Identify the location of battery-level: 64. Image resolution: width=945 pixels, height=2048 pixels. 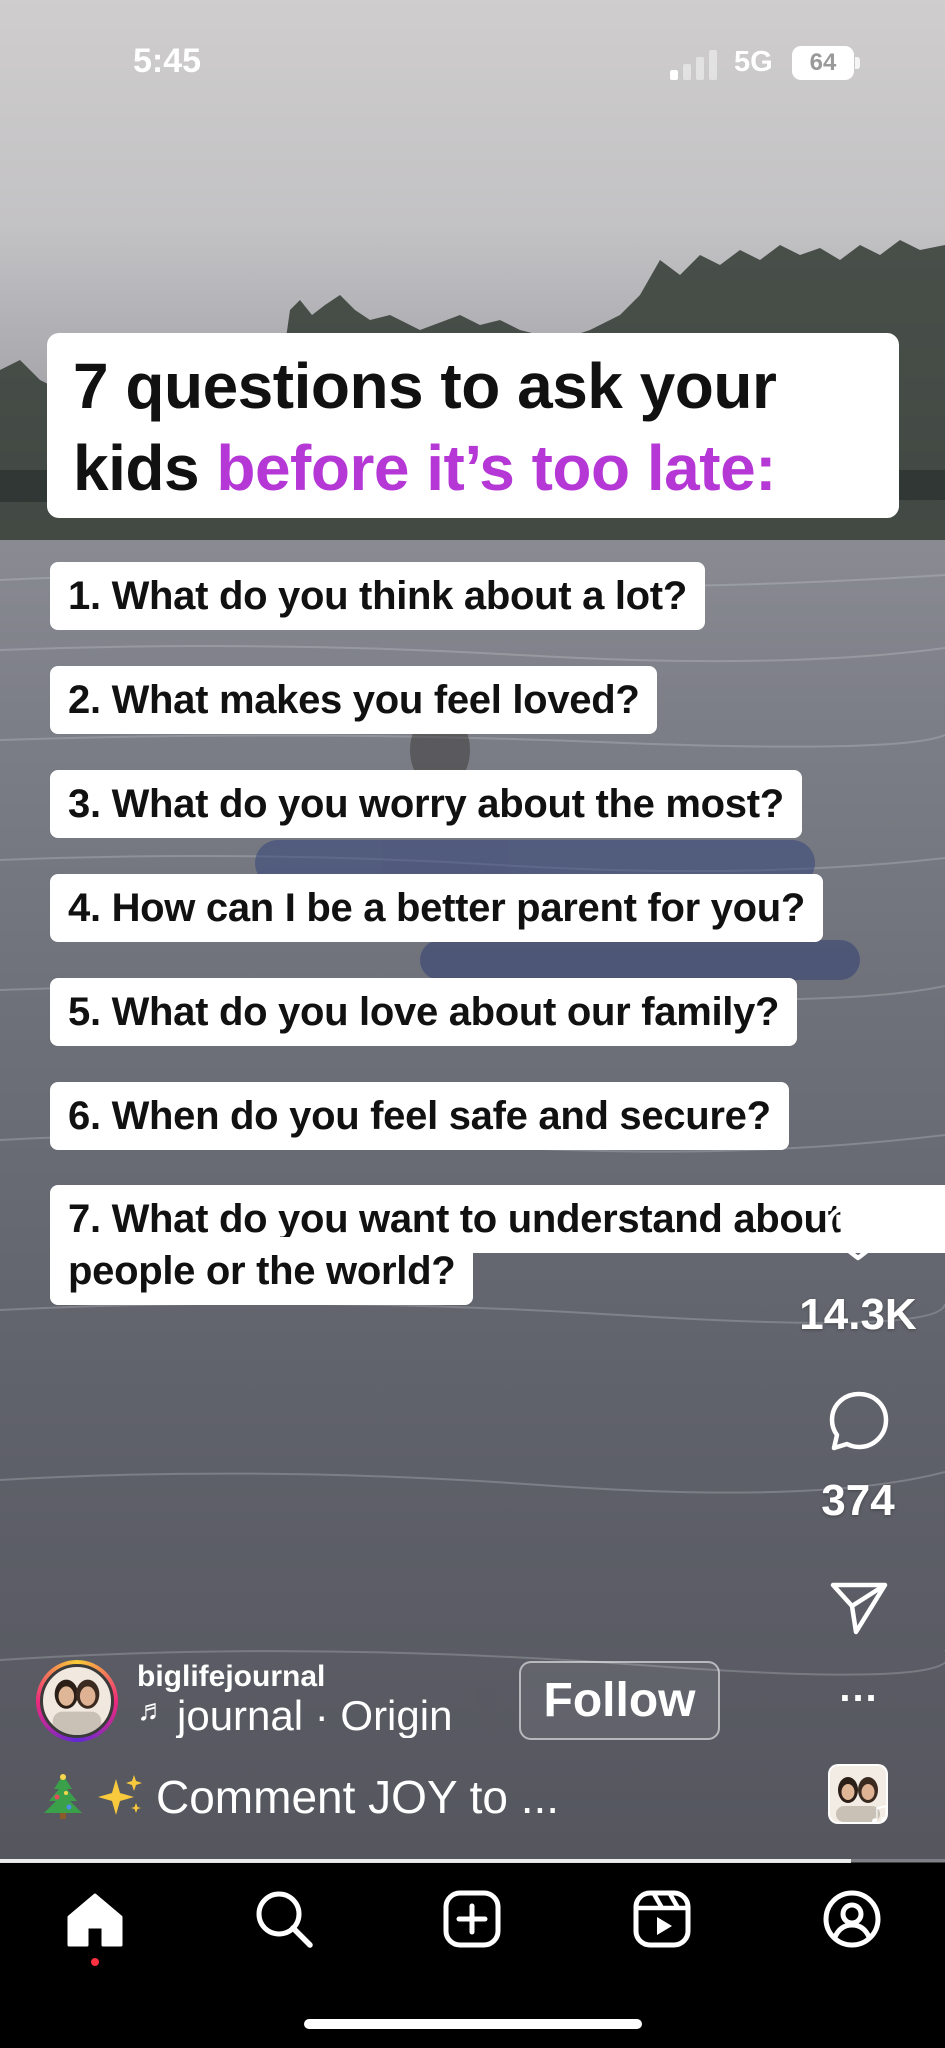
(823, 63).